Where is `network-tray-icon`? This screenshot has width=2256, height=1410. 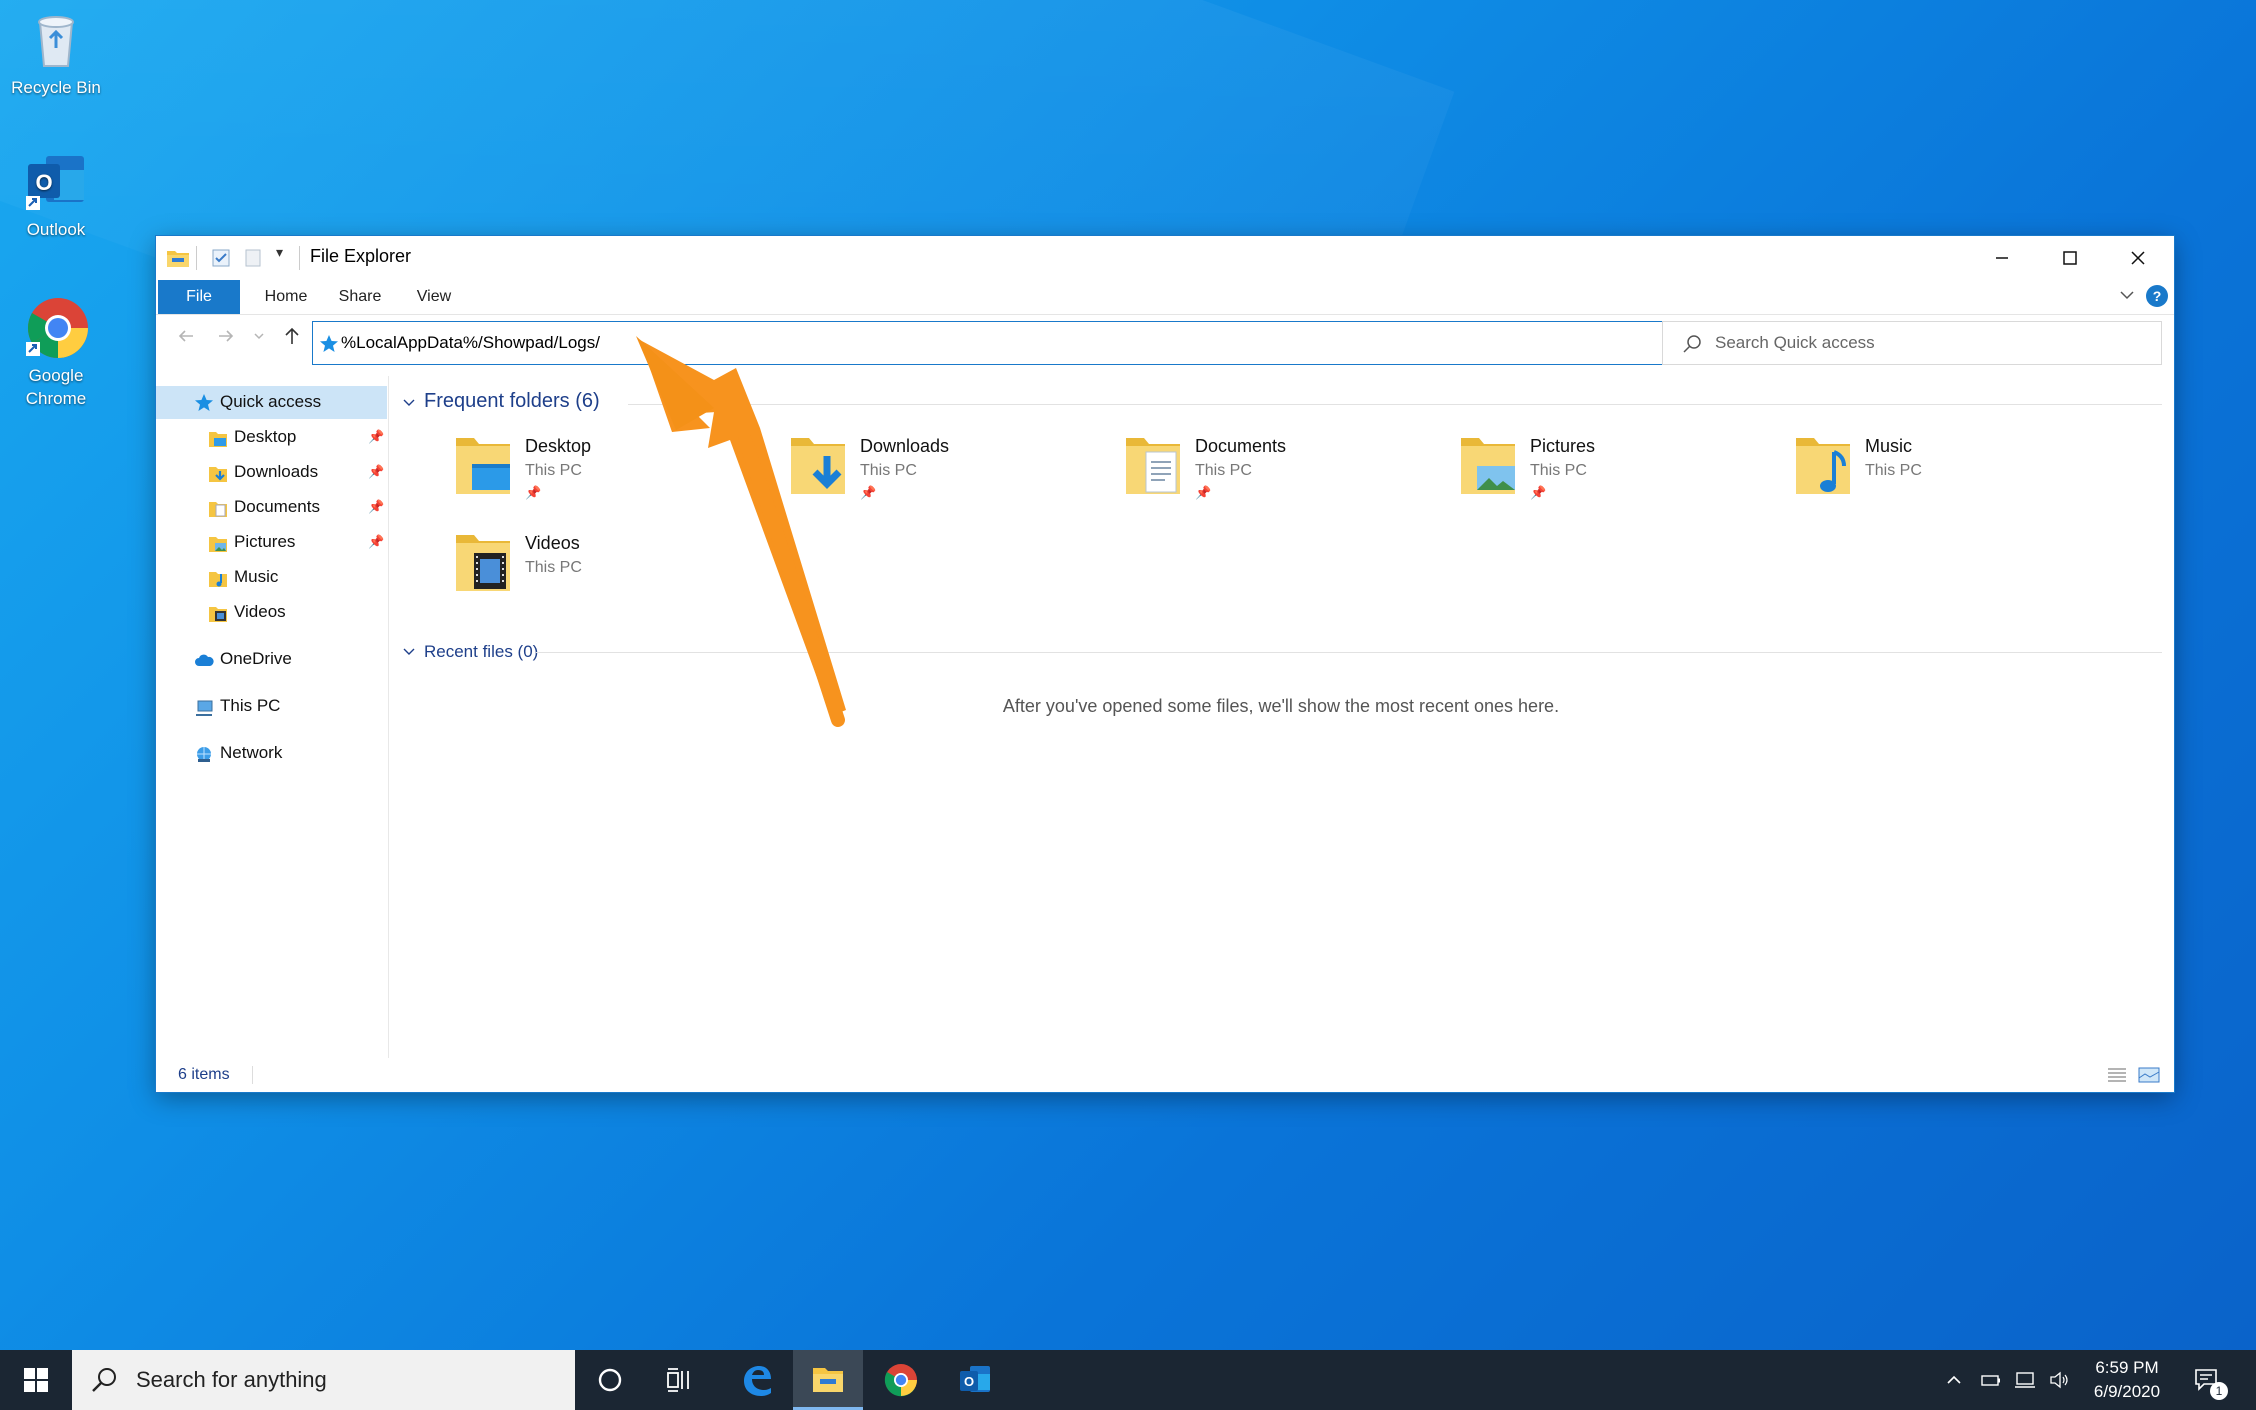 network-tray-icon is located at coordinates (2025, 1380).